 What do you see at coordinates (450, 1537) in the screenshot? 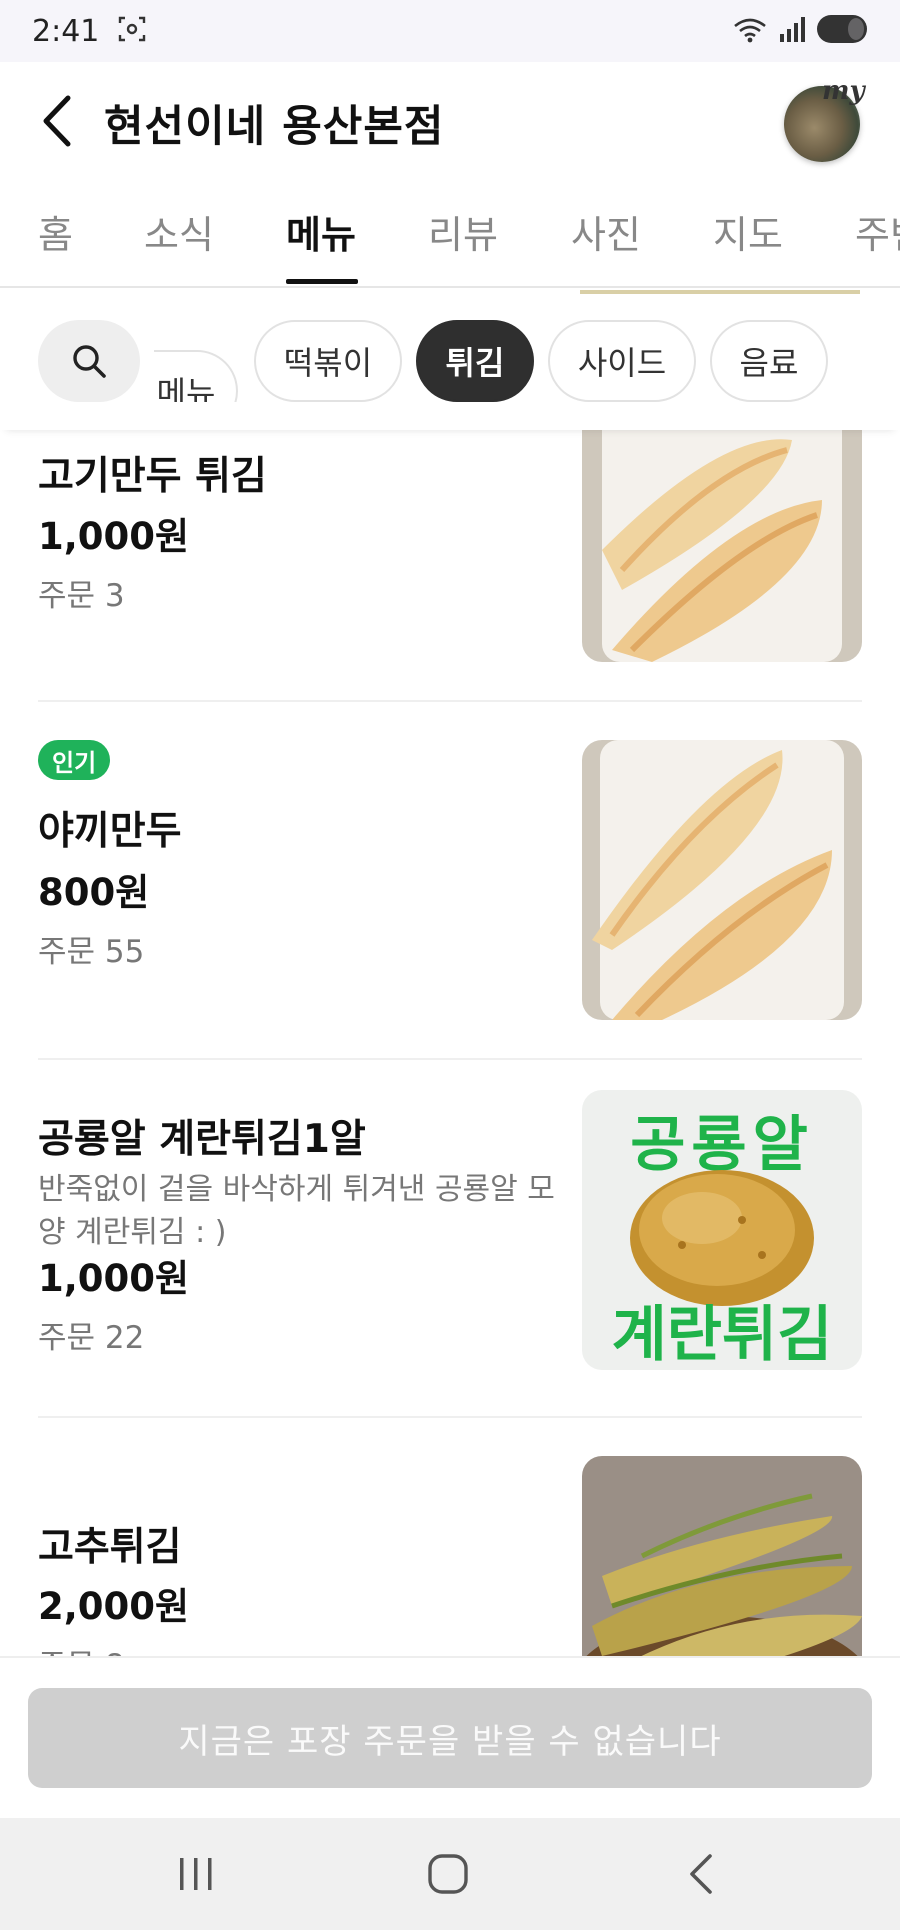
I see `menu-item: 고추튀김 2,000원 주문 8` at bounding box center [450, 1537].